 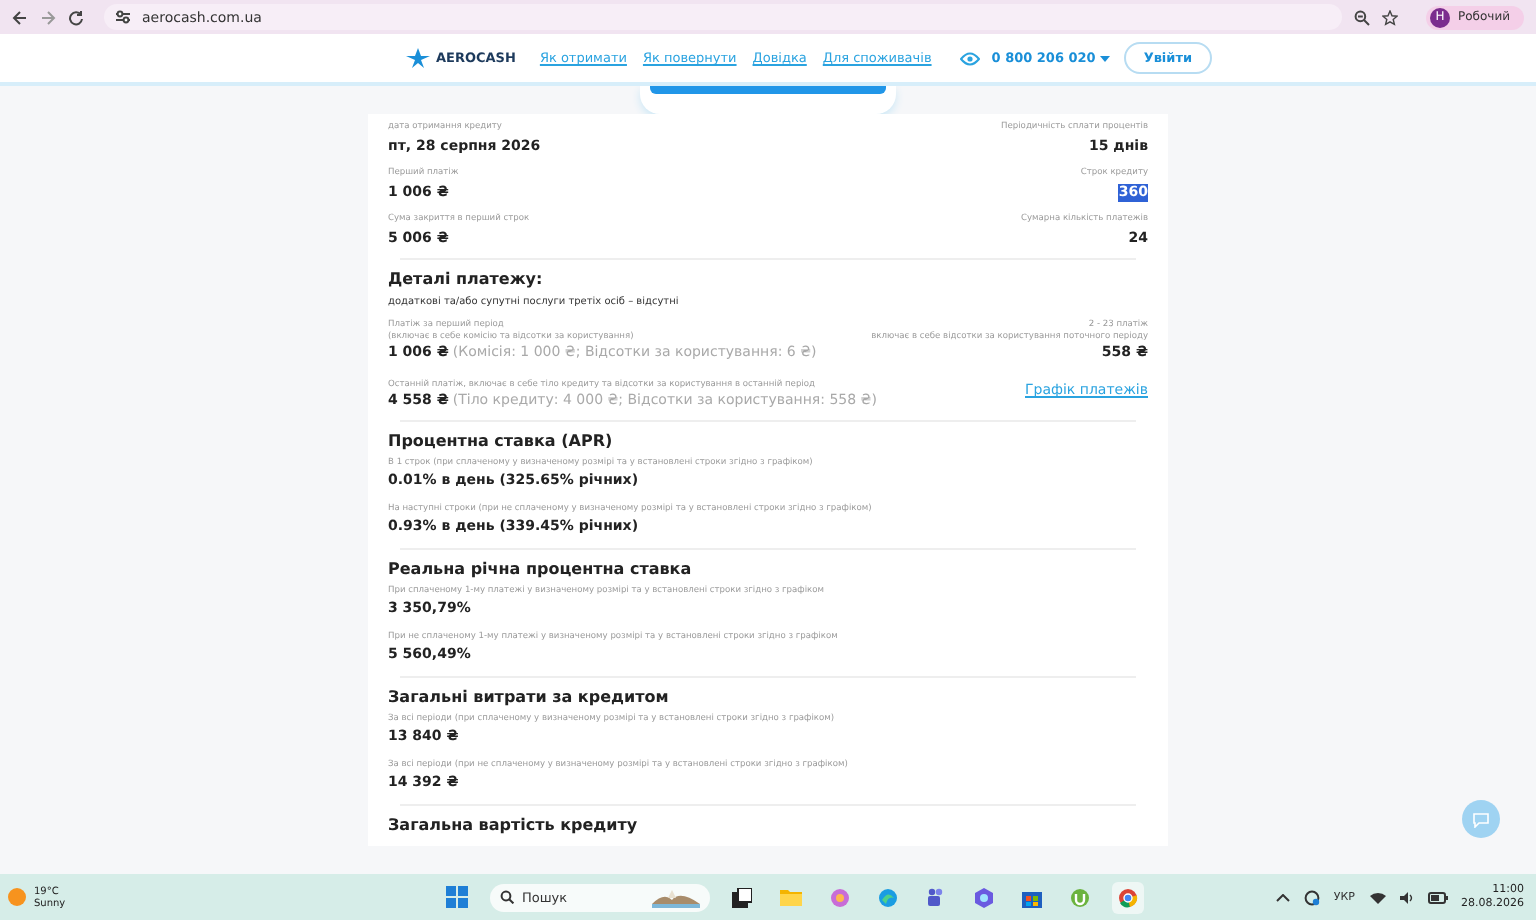 What do you see at coordinates (541, 570) in the screenshot?
I see `section-title: Реальна річна процентна ставка` at bounding box center [541, 570].